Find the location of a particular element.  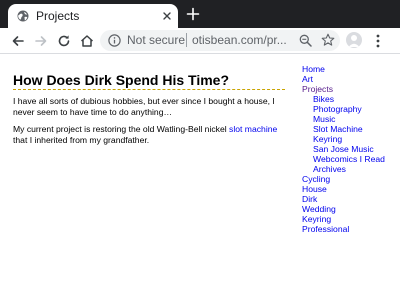

page-title: How Does Dirk Spend His Time? is located at coordinates (149, 81).